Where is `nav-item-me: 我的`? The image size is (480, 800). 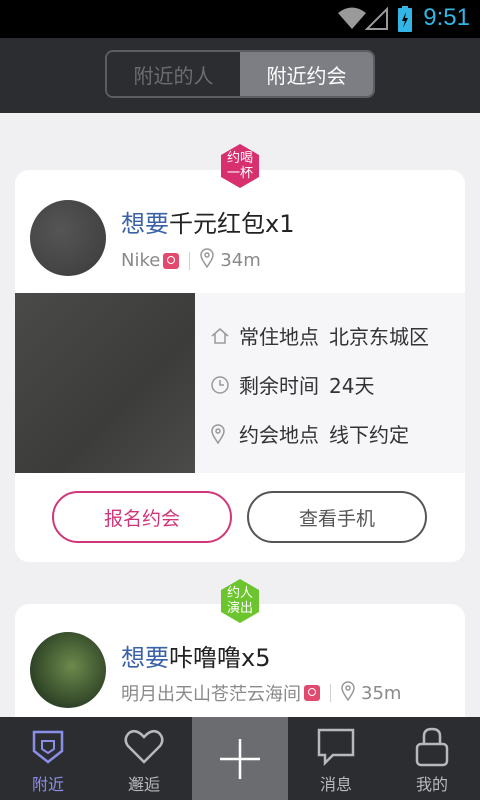
nav-item-me: 我的 is located at coordinates (432, 758).